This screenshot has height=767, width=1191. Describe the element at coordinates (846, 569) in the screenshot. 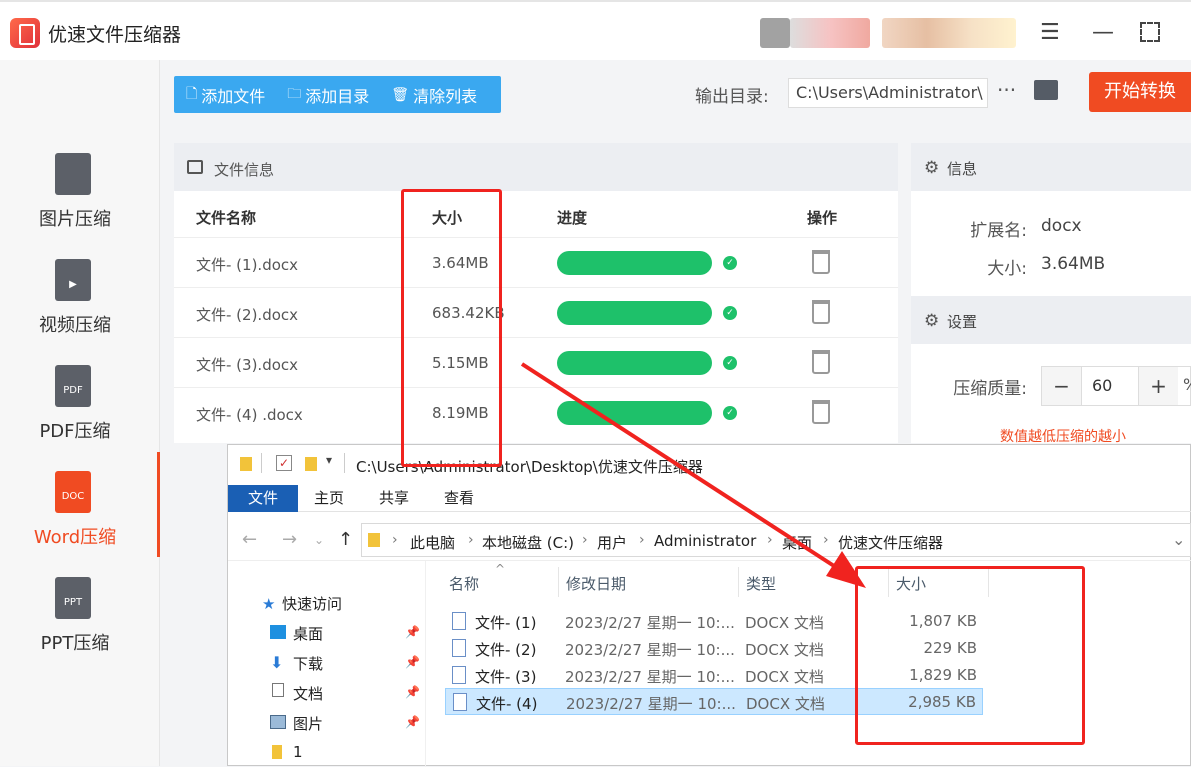

I see `annotation-arrow-head` at that location.